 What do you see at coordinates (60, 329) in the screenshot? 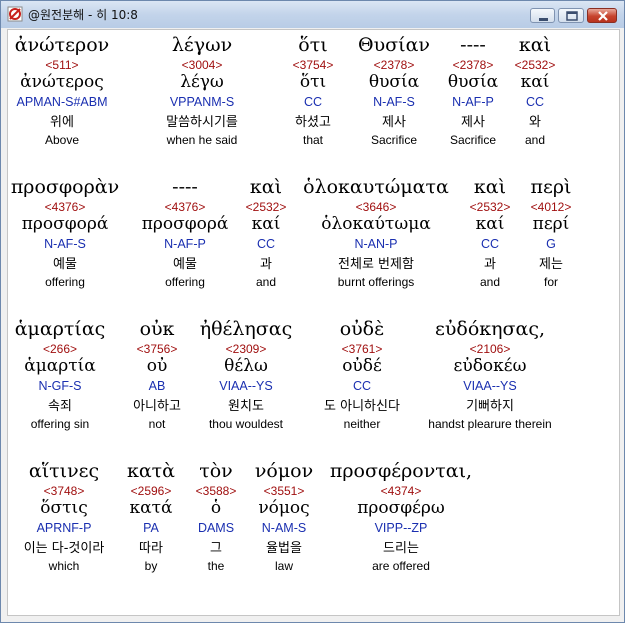
I see `greek-word: ἁμαρτίας` at bounding box center [60, 329].